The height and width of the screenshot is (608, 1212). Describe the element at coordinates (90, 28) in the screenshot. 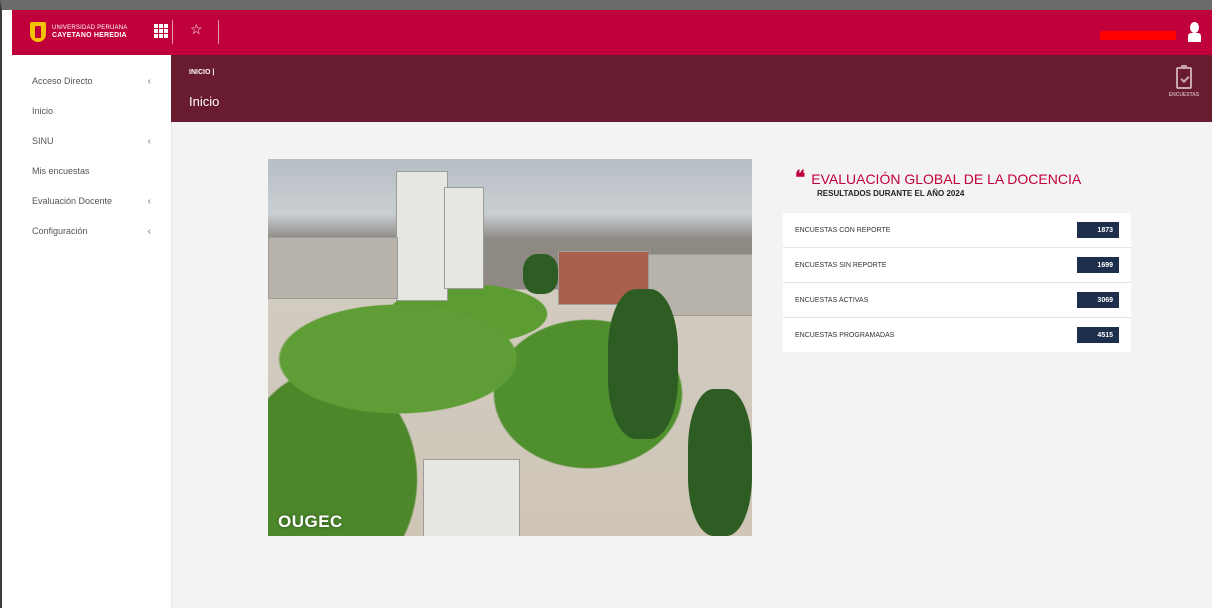

I see `logo-line-1: UNIVERSIDAD PERUANA` at that location.